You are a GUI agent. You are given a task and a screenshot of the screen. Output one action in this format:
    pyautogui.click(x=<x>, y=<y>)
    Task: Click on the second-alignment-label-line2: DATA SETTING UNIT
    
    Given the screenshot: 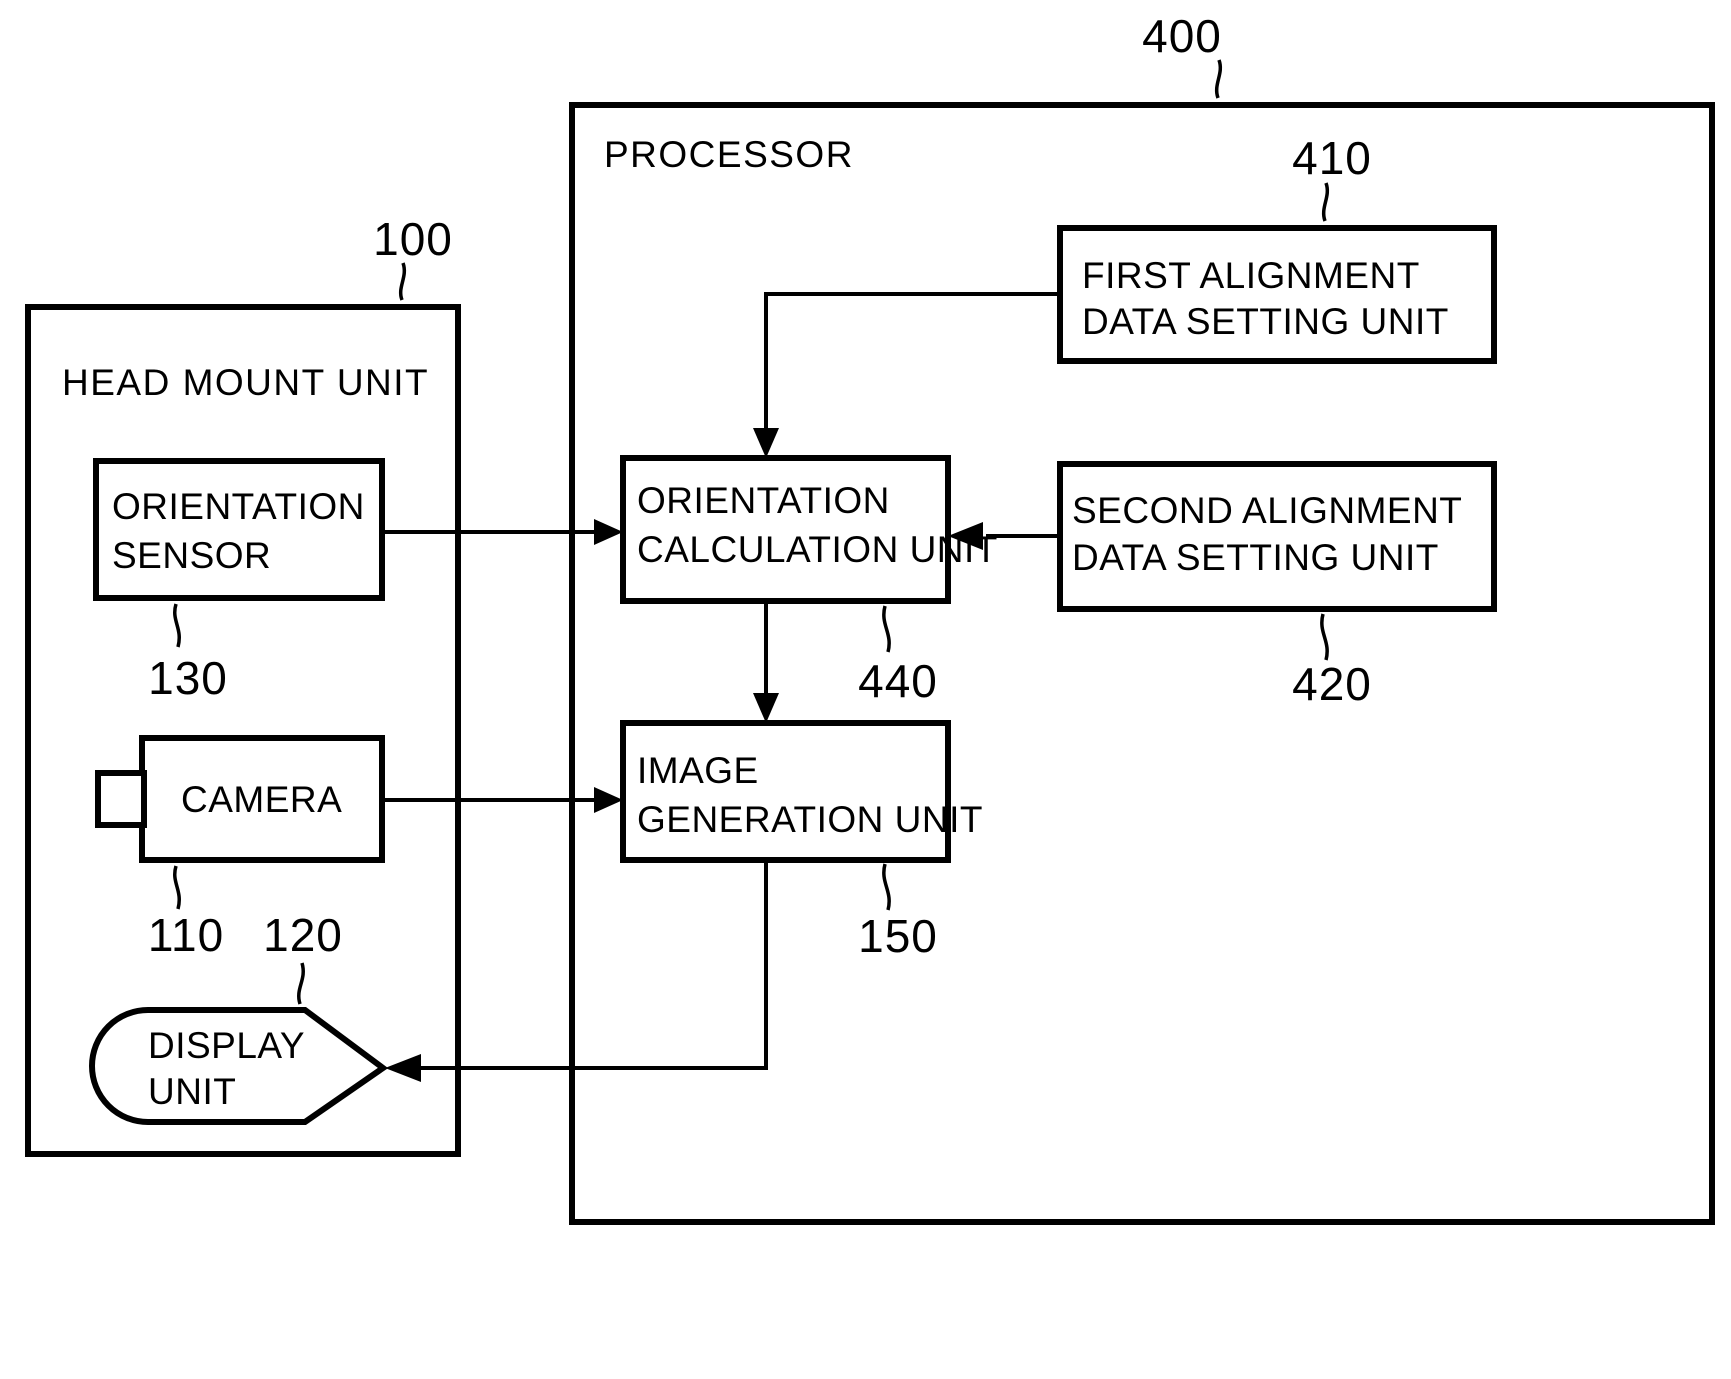 What is the action you would take?
    pyautogui.click(x=1255, y=557)
    